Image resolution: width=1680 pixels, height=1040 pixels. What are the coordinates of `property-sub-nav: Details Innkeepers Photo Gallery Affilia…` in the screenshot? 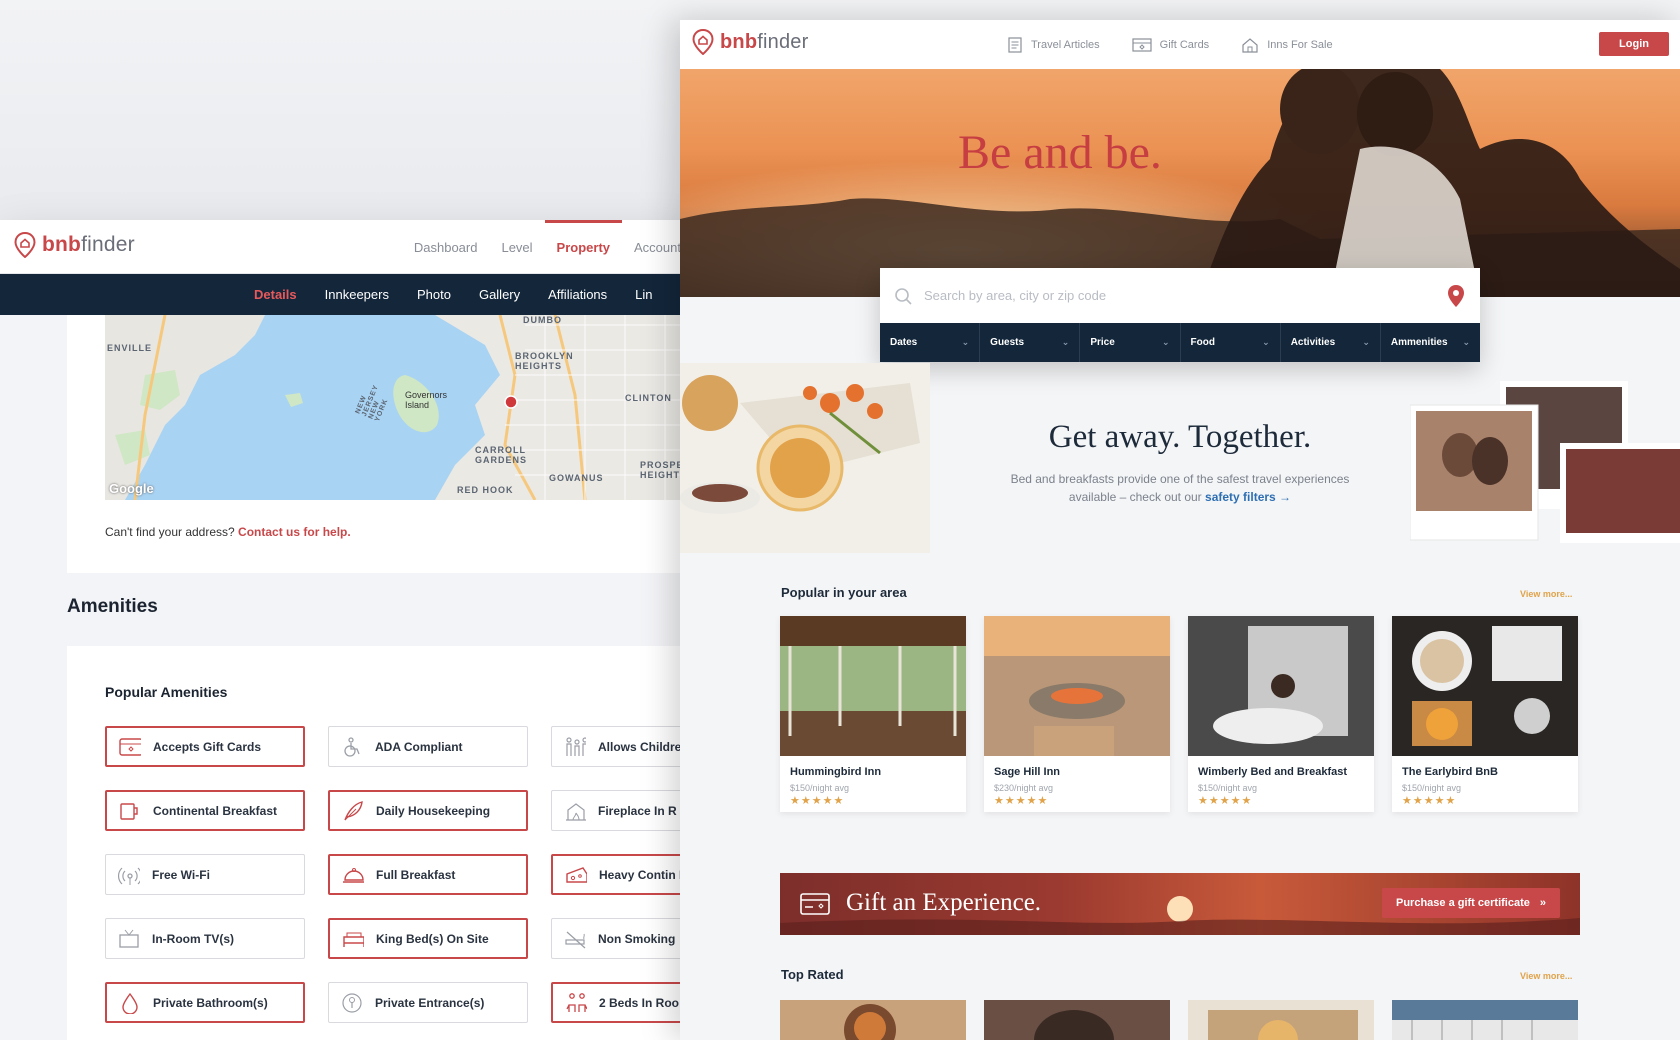 It's located at (350, 294).